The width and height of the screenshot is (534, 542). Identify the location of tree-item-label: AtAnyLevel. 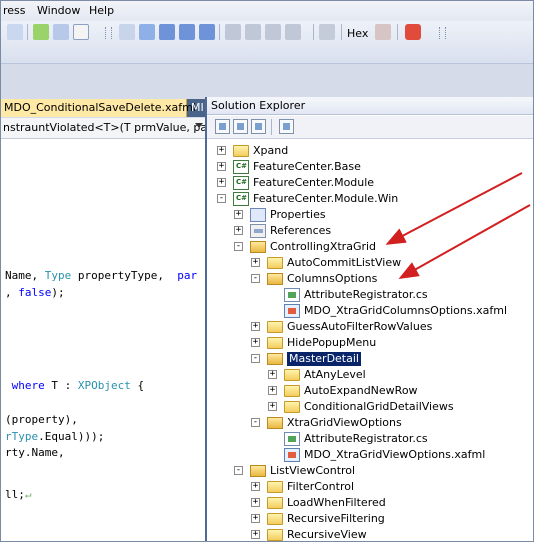
(335, 374).